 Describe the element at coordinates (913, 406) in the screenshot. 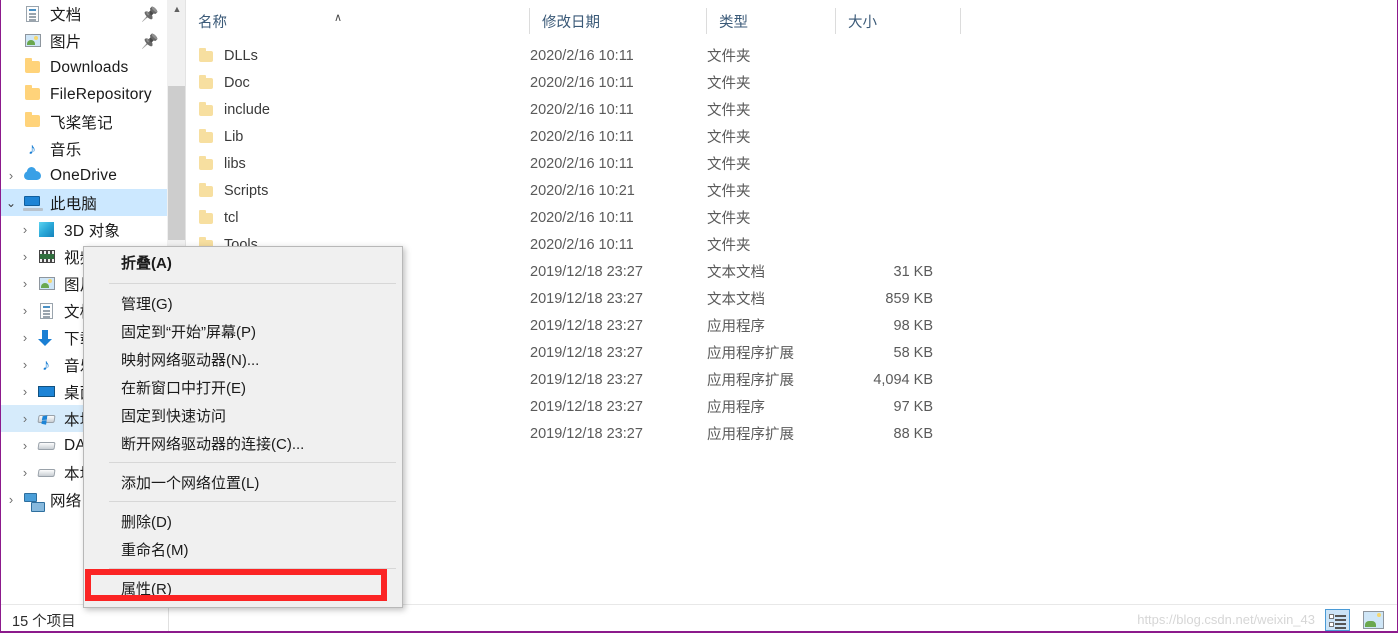

I see `file-size-cell: 97 KB` at that location.